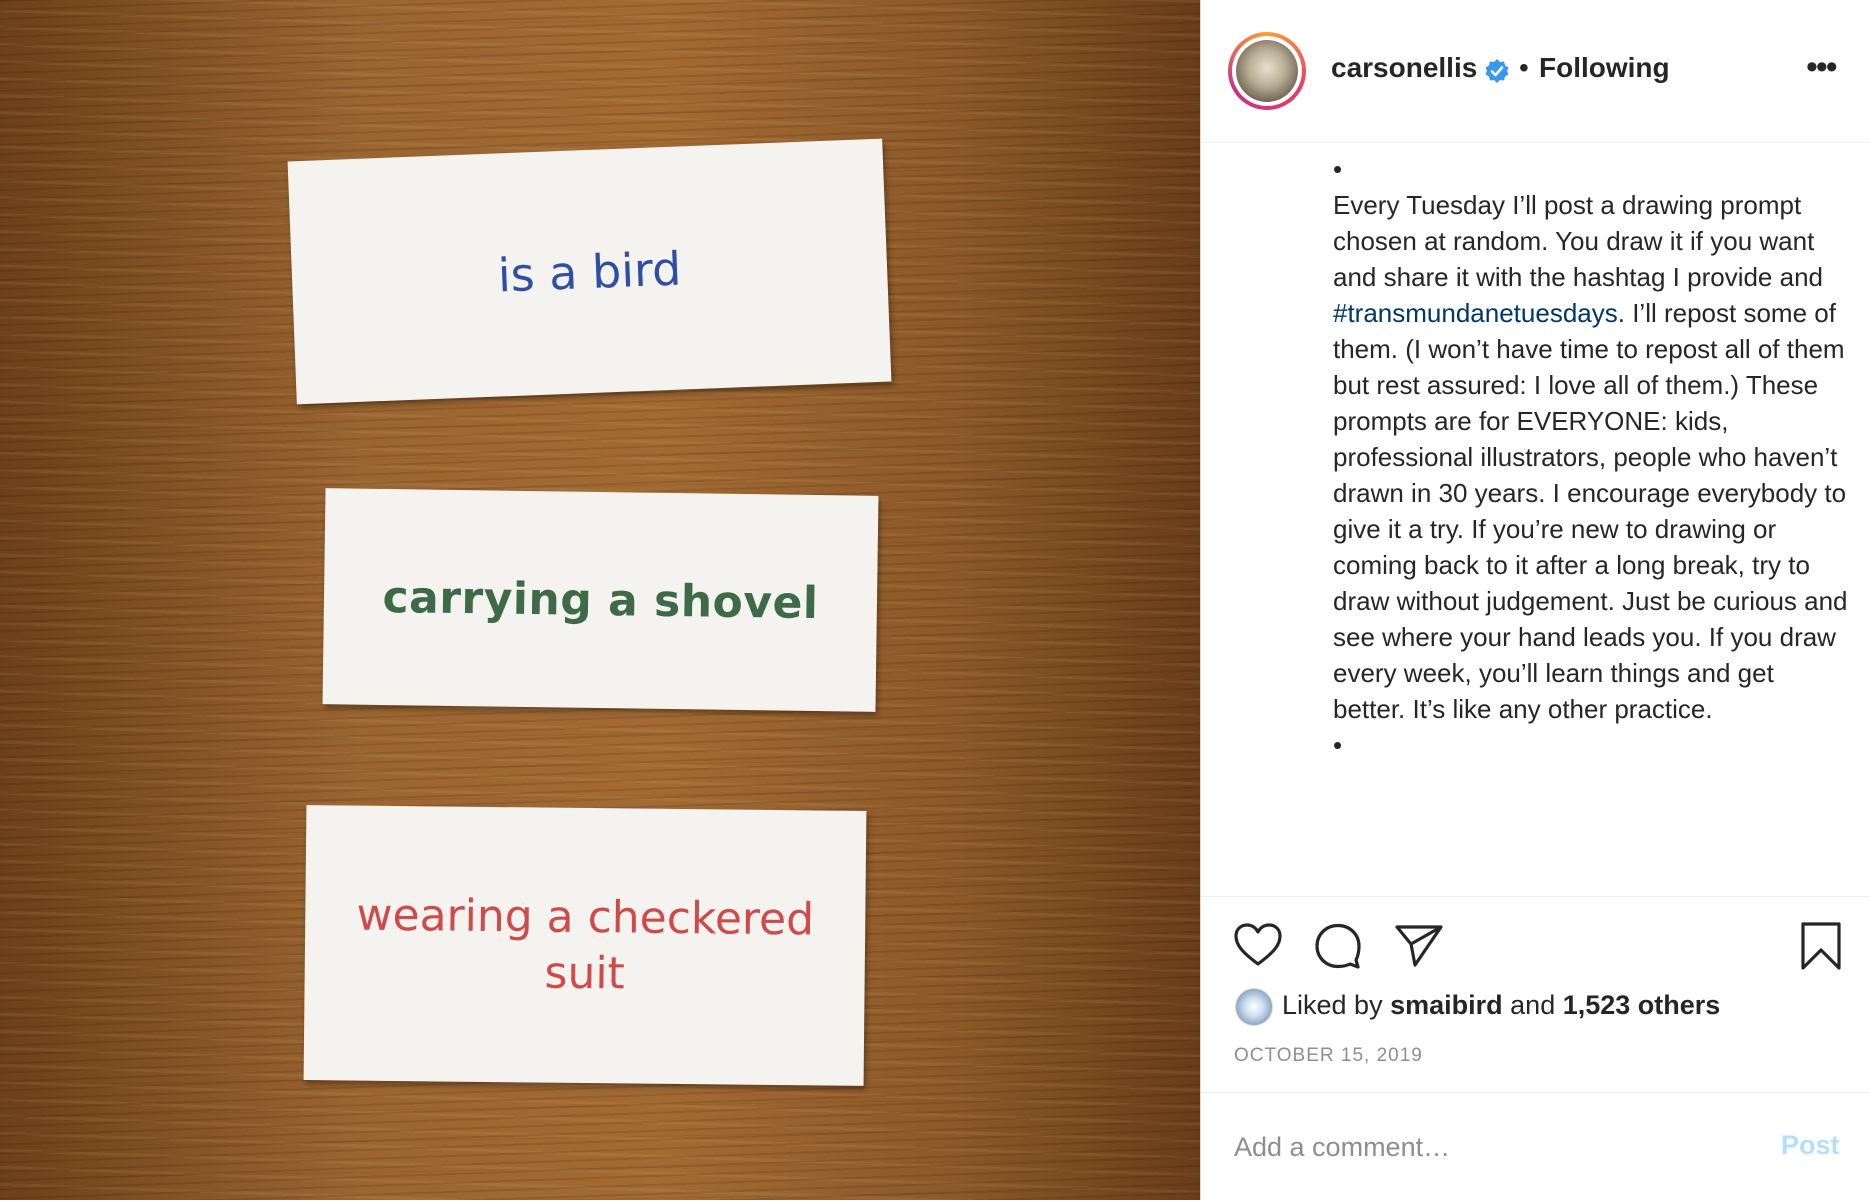 The height and width of the screenshot is (1201, 1870). Describe the element at coordinates (1604, 68) in the screenshot. I see `following-button: Following` at that location.